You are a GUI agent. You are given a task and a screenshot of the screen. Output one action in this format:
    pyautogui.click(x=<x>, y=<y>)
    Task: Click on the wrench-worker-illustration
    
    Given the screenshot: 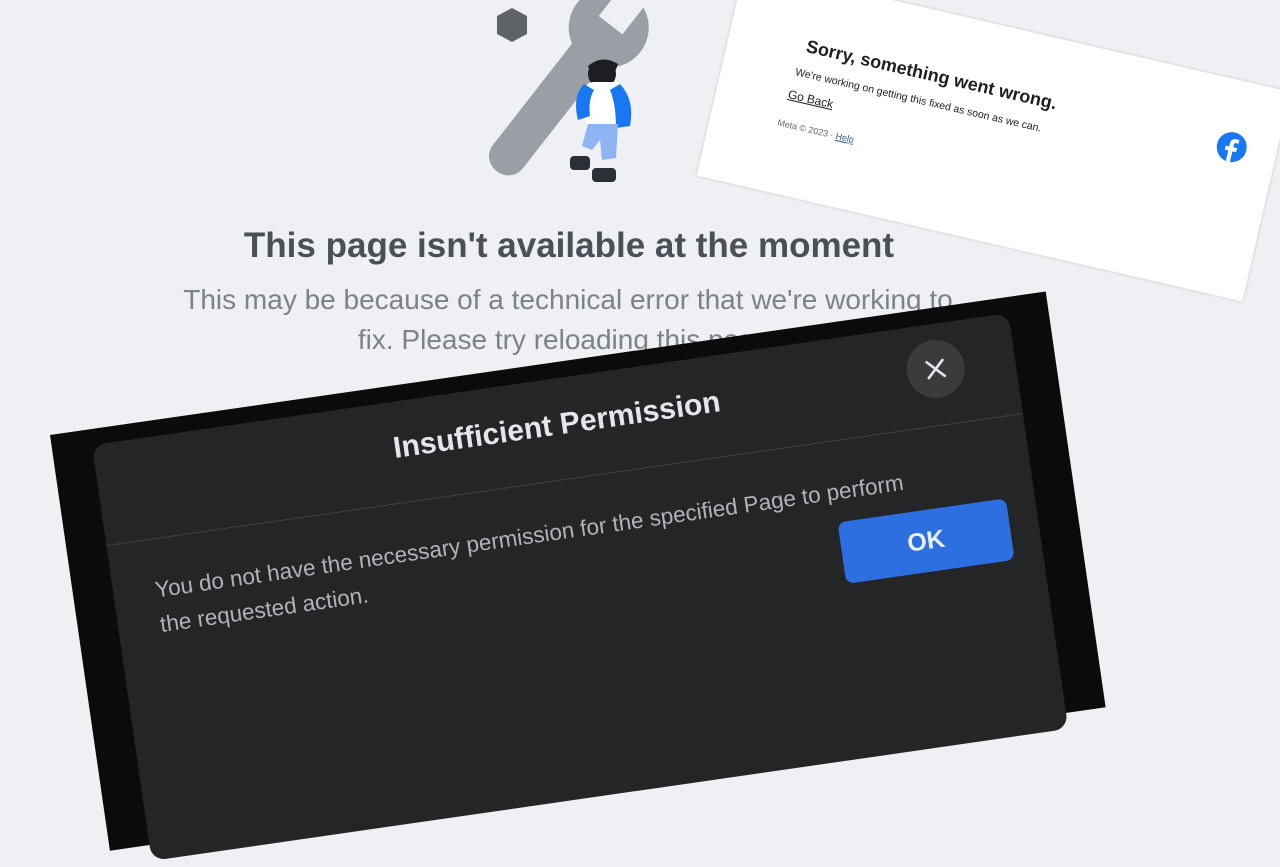 What is the action you would take?
    pyautogui.click(x=569, y=91)
    